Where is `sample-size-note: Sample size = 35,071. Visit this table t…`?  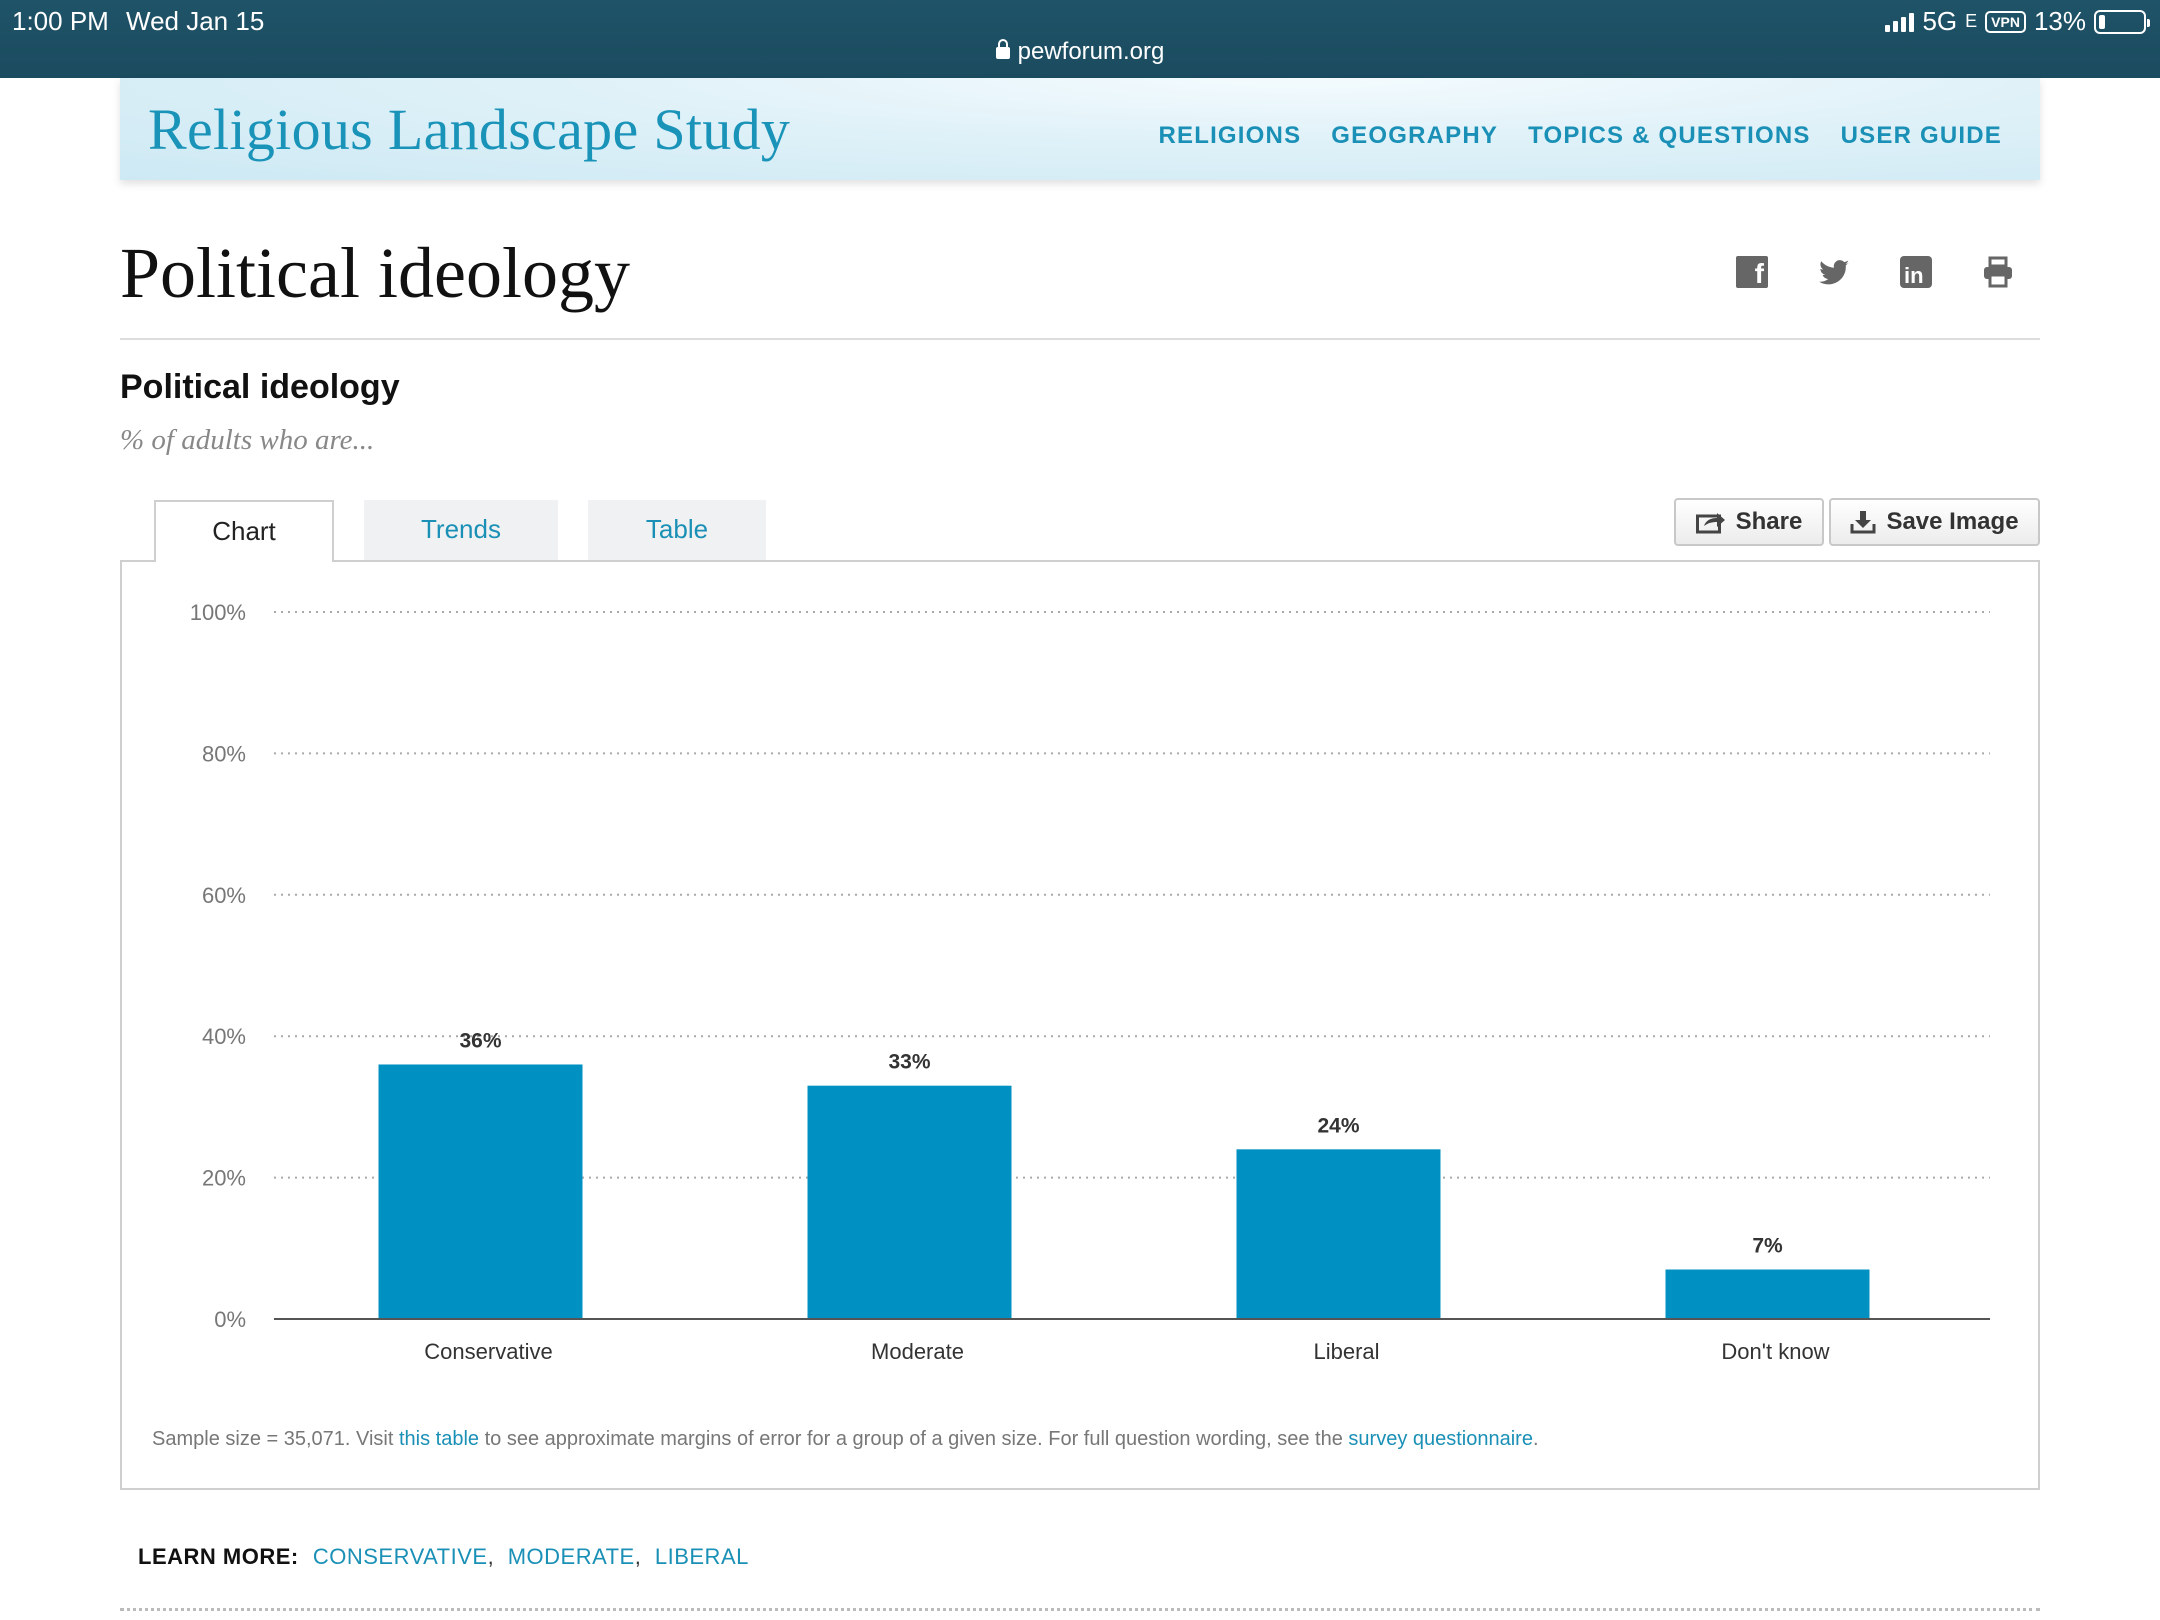
sample-size-note: Sample size = 35,071. Visit this table t… is located at coordinates (845, 1439).